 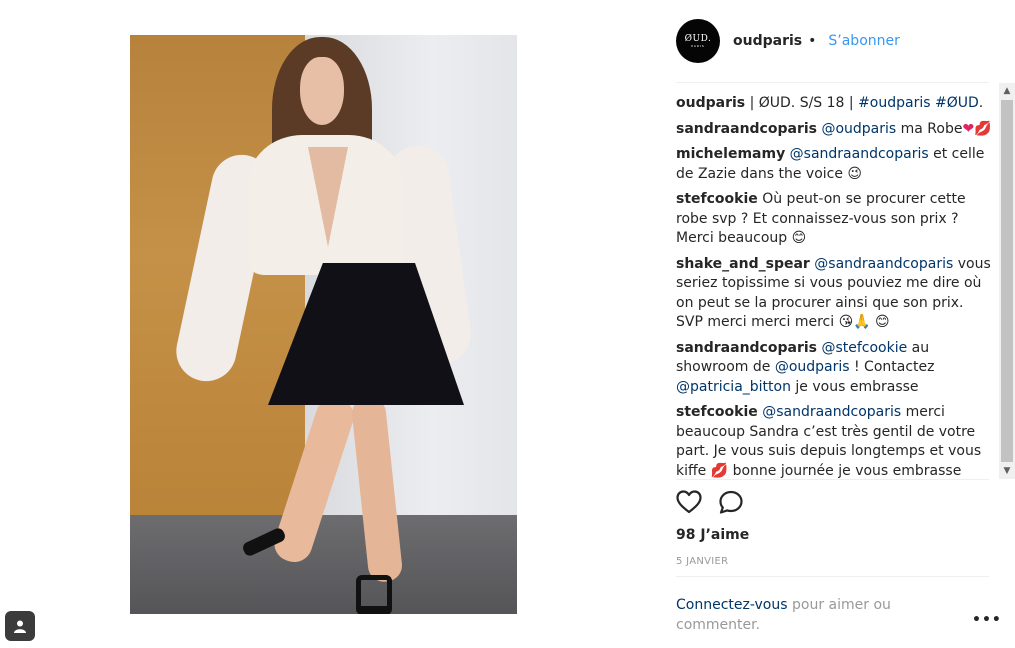 I want to click on mention-link: @patricia_bitton, so click(x=733, y=387).